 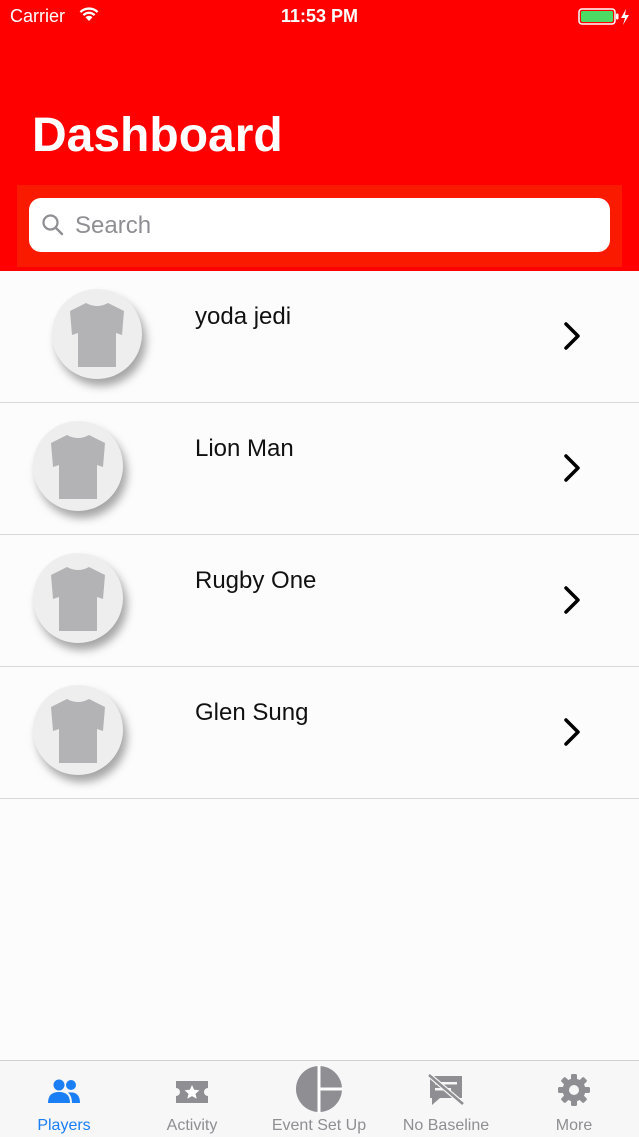 I want to click on search-field, so click(x=319, y=225).